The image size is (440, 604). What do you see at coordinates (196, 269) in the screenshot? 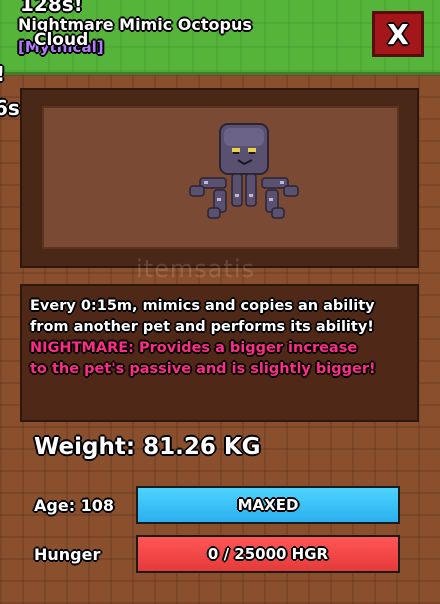
I see `watermark: itemsatis` at bounding box center [196, 269].